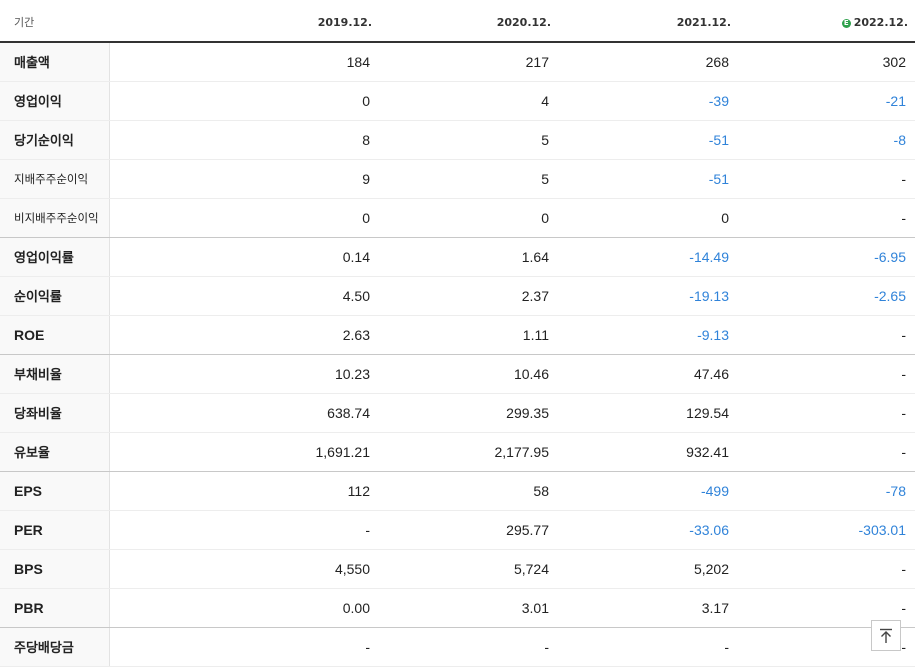 The width and height of the screenshot is (915, 667). What do you see at coordinates (55, 530) in the screenshot?
I see `row-label: PER` at bounding box center [55, 530].